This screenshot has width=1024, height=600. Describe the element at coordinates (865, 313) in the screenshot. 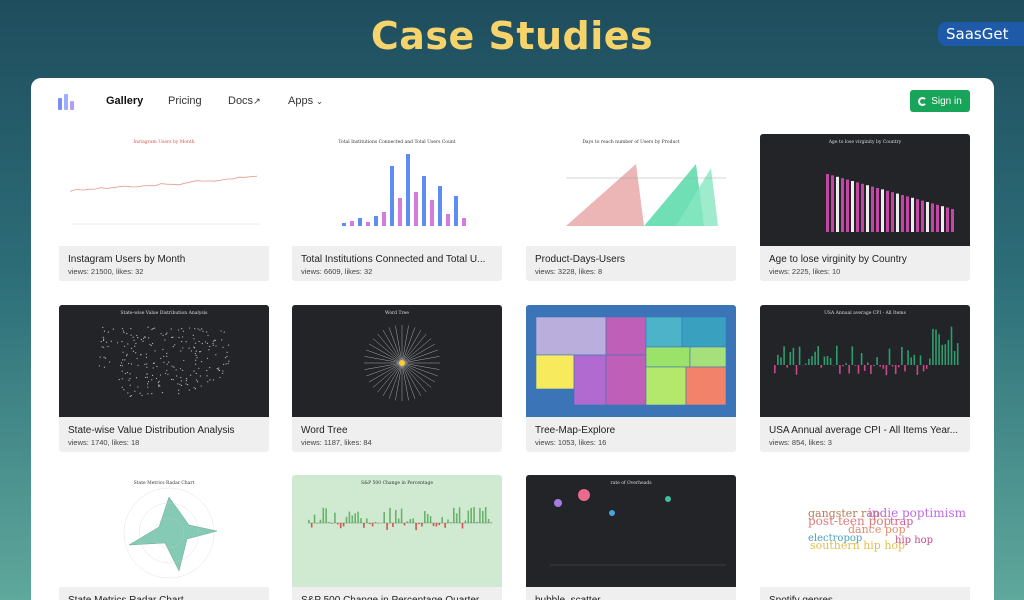

I see `svg-text:USA Annual average CPI - All I: USA Annual average CPI - All Items` at that location.